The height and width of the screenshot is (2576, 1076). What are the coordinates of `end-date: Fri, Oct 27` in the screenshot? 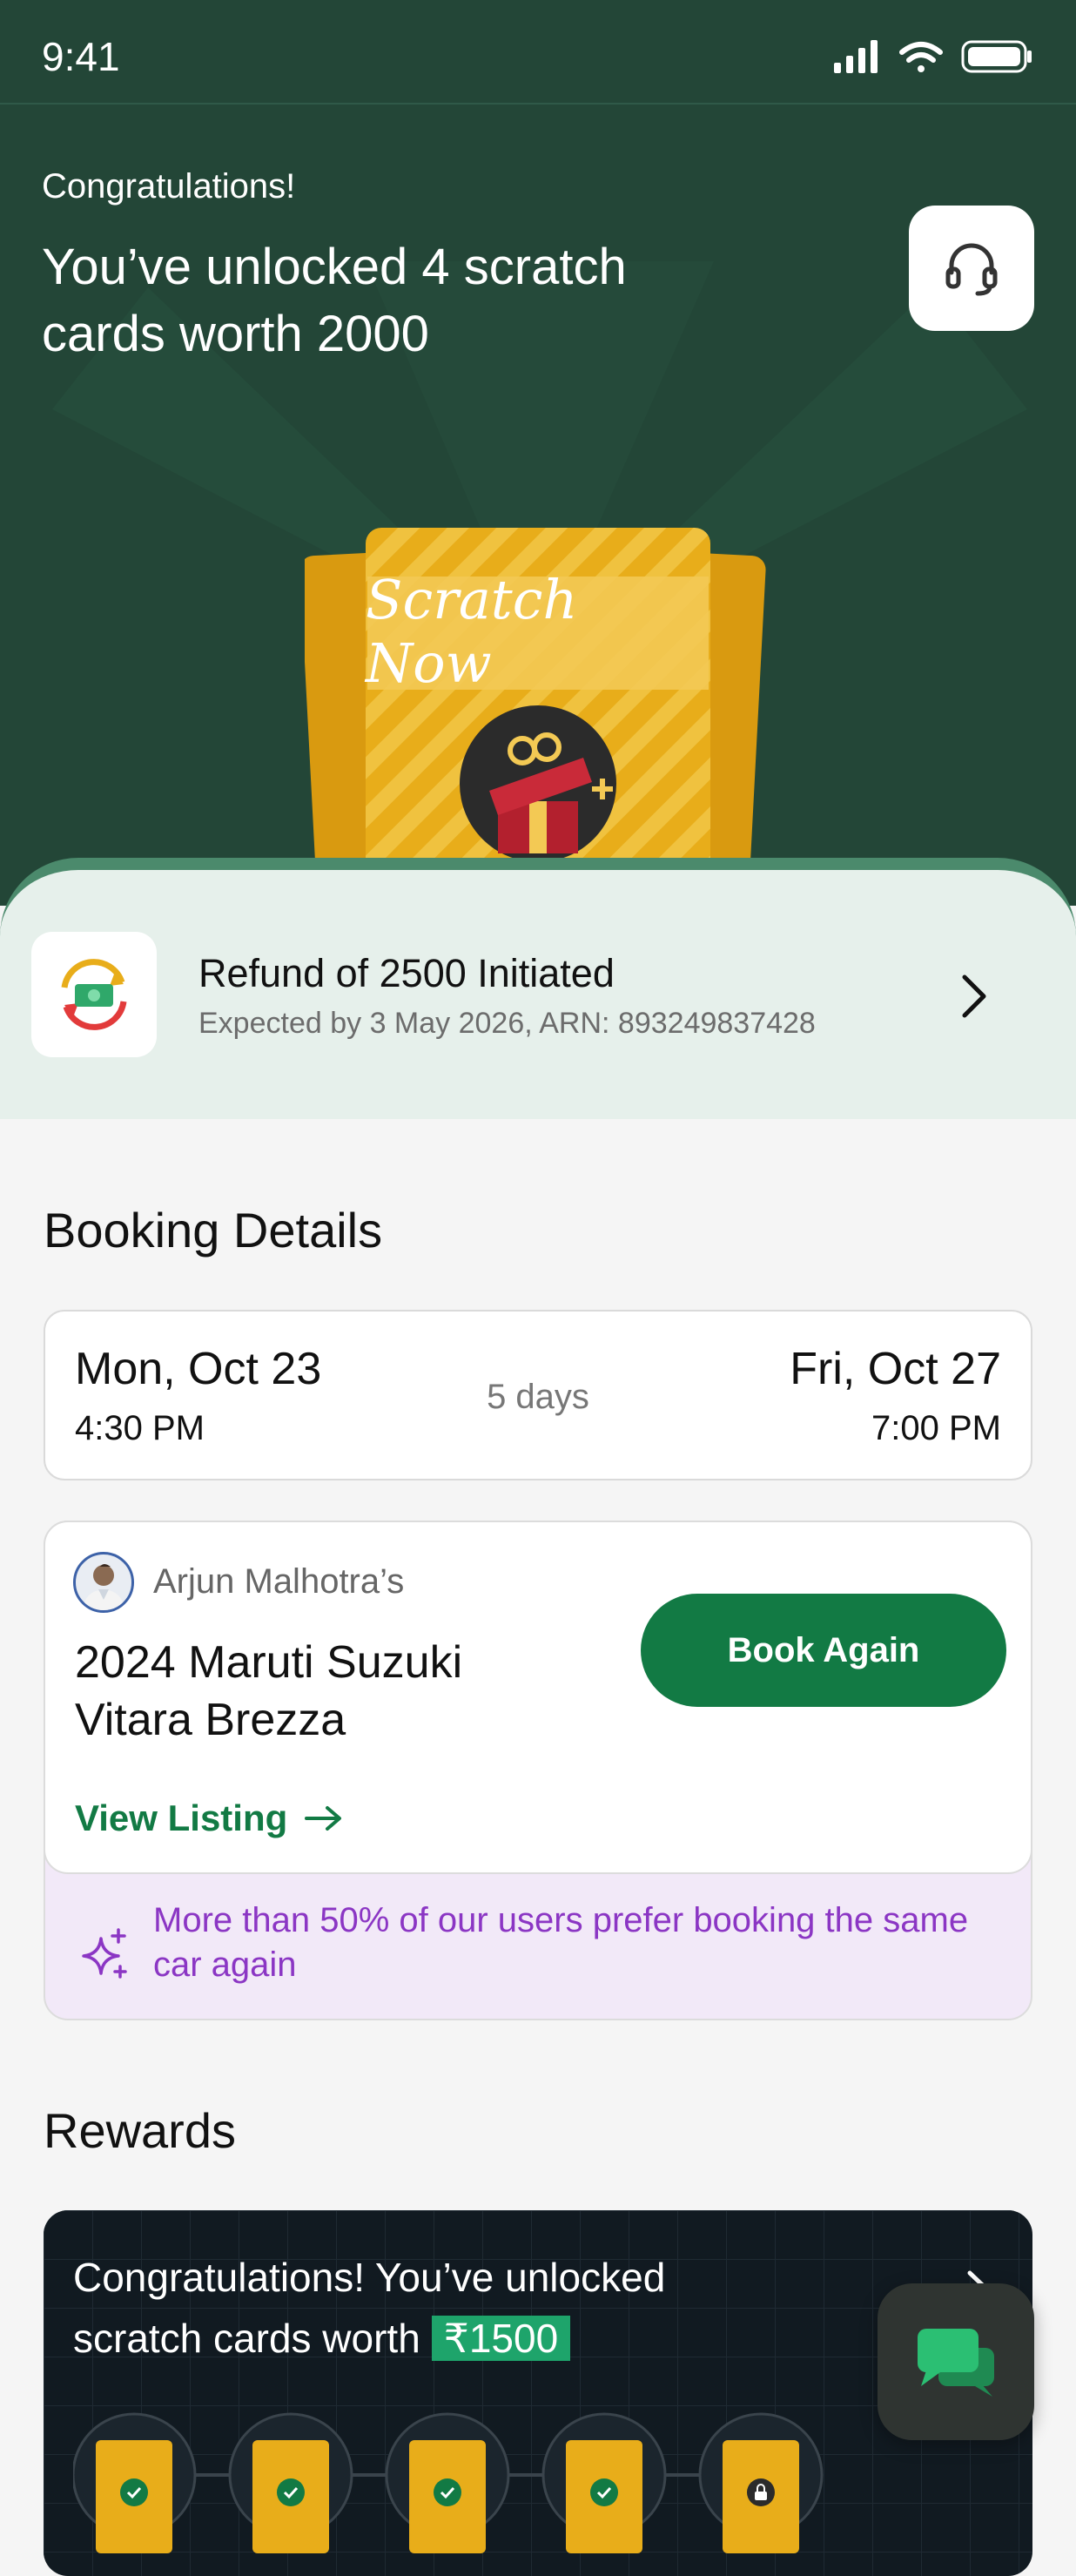 It's located at (895, 1369).